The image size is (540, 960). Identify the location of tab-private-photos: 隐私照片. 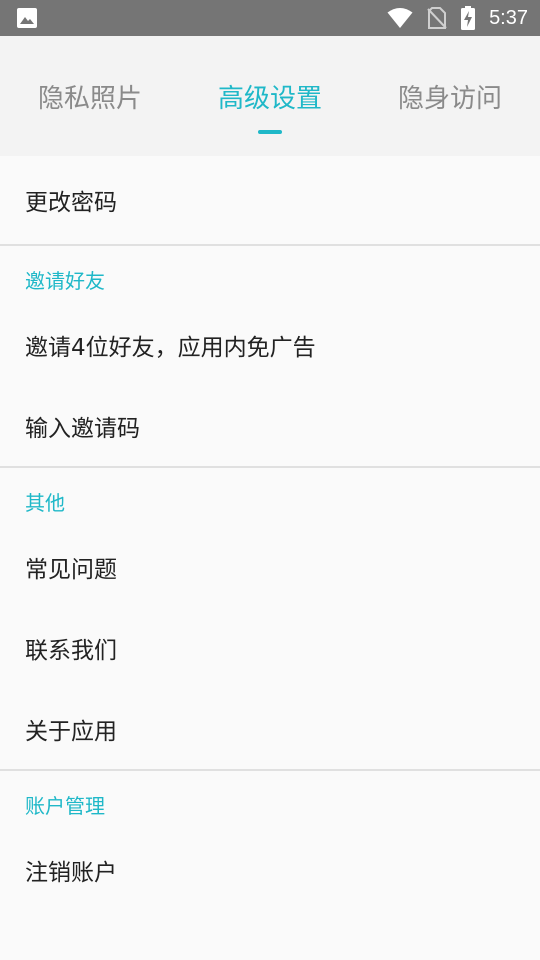
(90, 96).